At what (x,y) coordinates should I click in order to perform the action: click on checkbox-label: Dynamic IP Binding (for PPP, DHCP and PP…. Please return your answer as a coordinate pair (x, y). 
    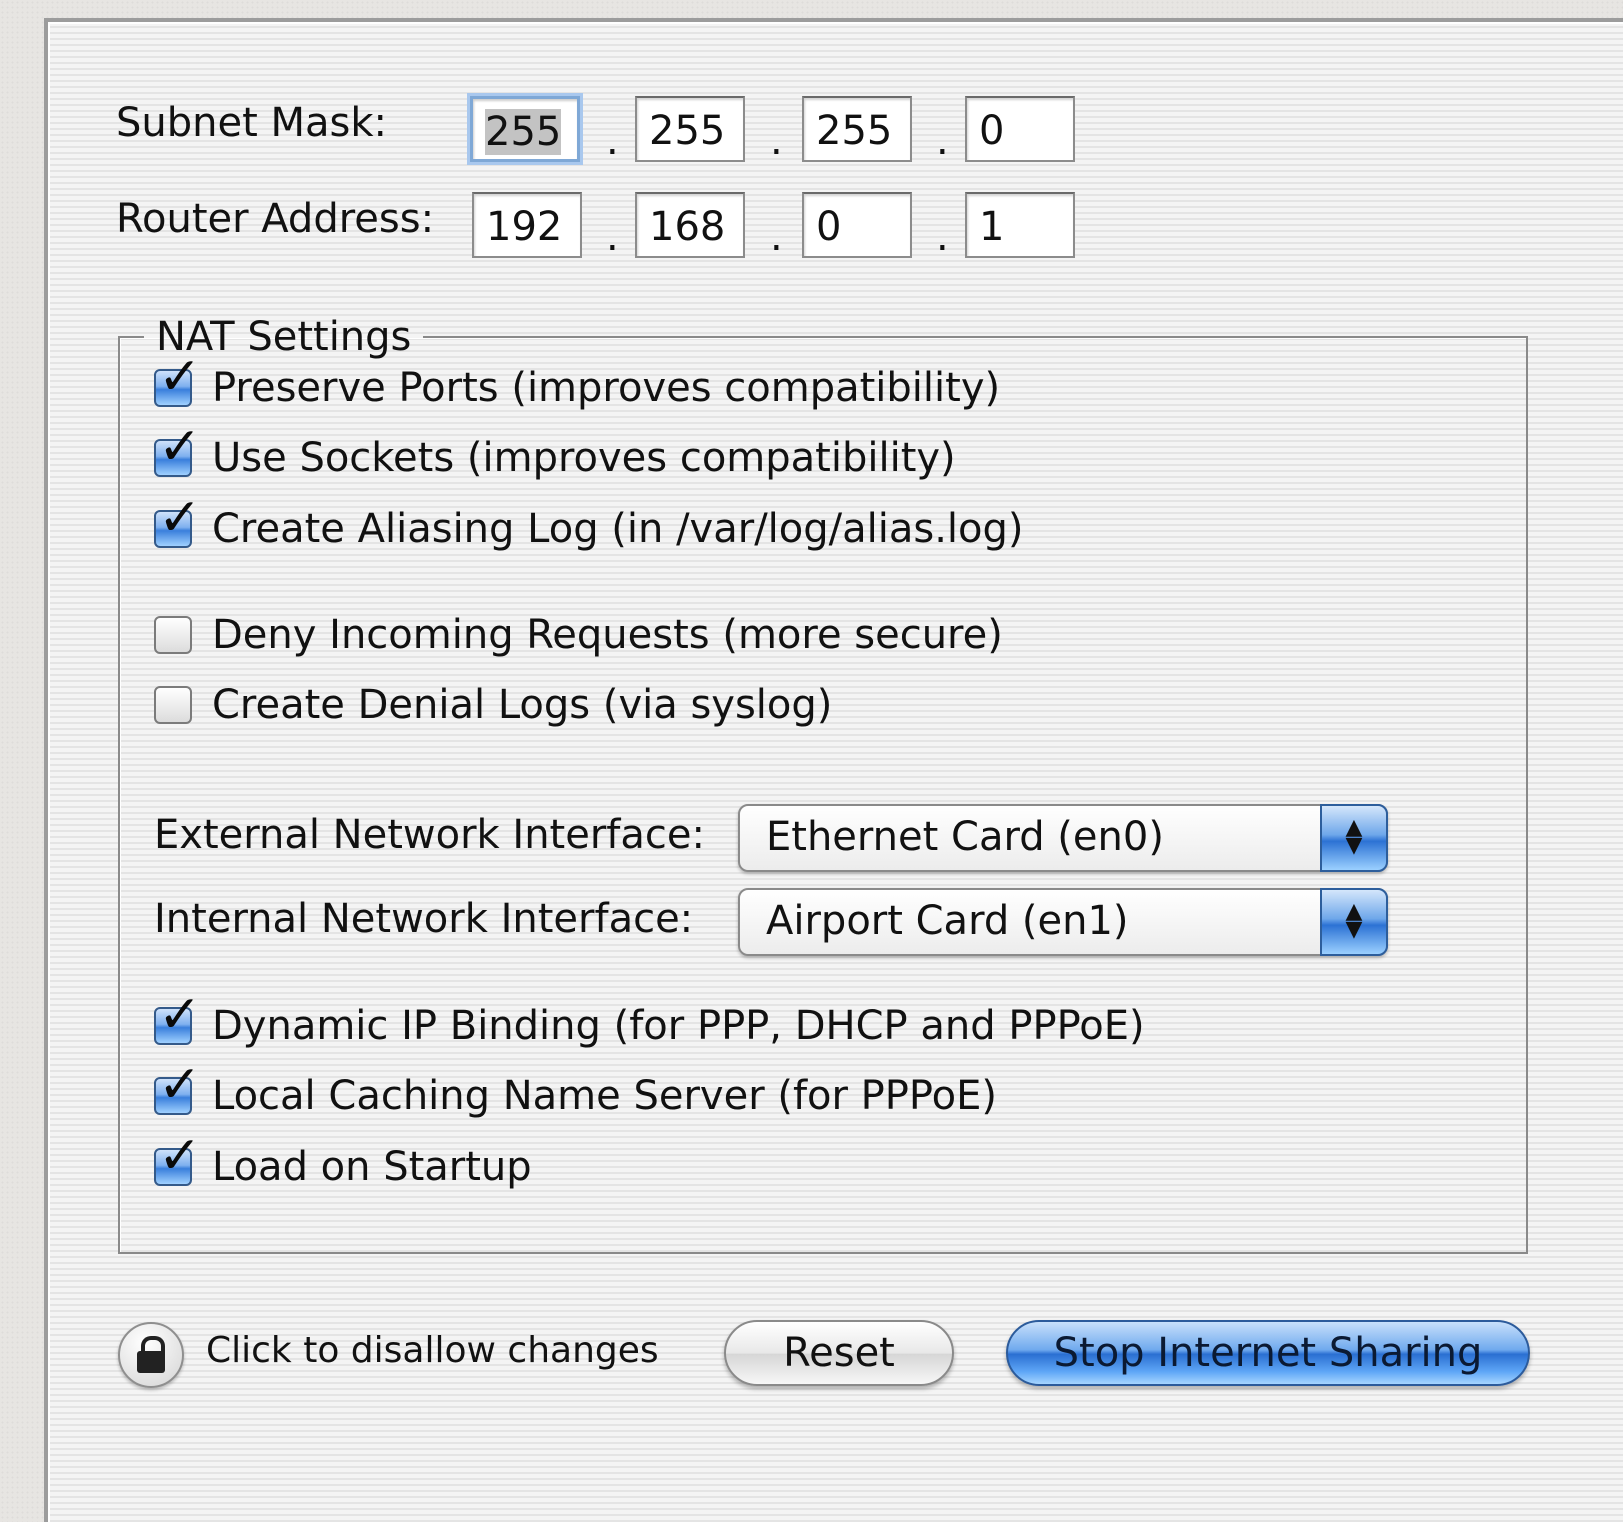
    Looking at the image, I should click on (678, 1026).